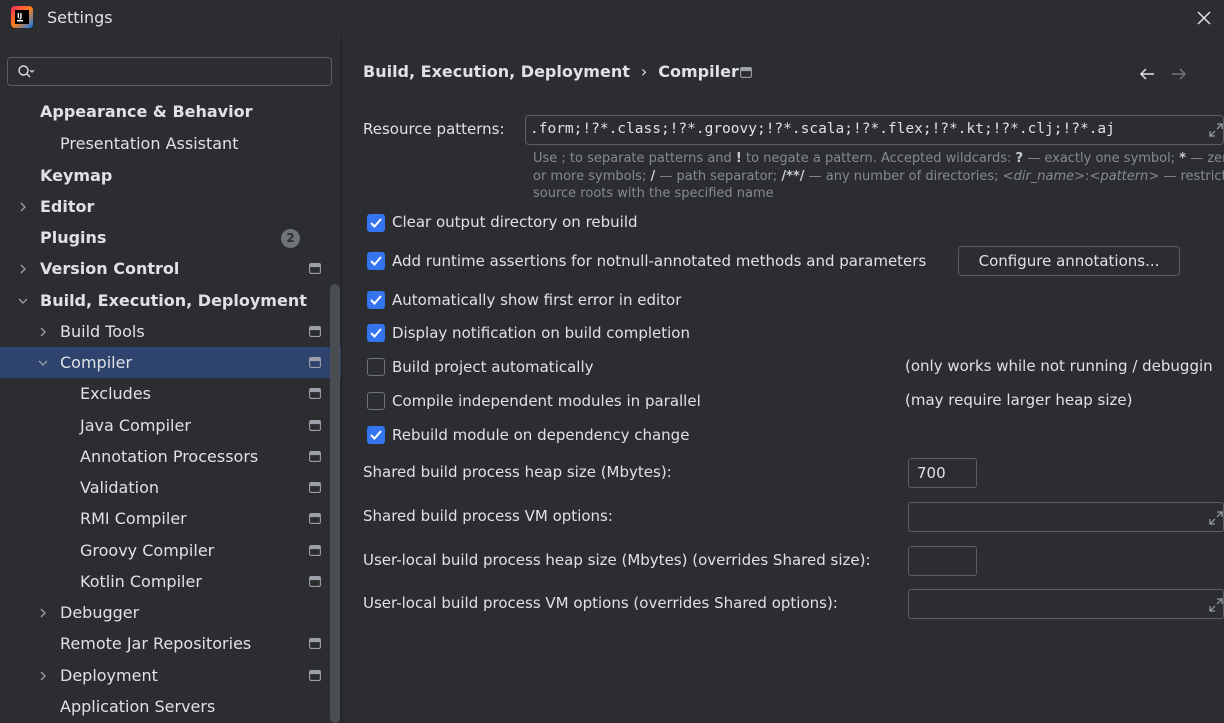 The width and height of the screenshot is (1224, 723). Describe the element at coordinates (22, 17) in the screenshot. I see `intellij-logo-icon: IJ` at that location.